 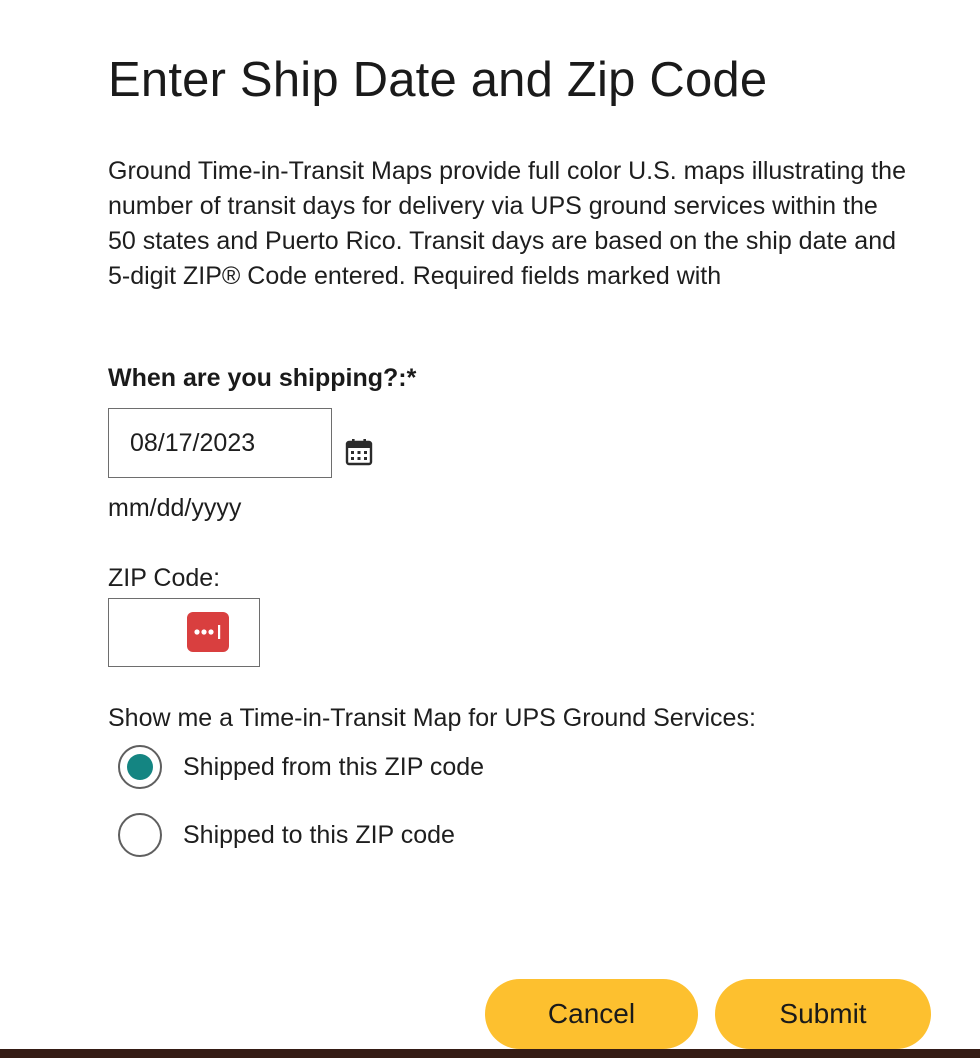 I want to click on submit-button: Submit, so click(x=823, y=1014).